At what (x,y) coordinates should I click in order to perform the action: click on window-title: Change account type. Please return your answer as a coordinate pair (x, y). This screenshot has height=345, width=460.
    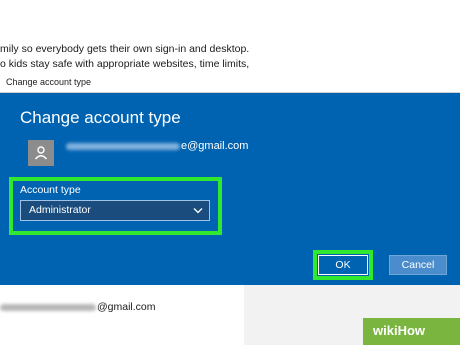
    Looking at the image, I should click on (49, 82).